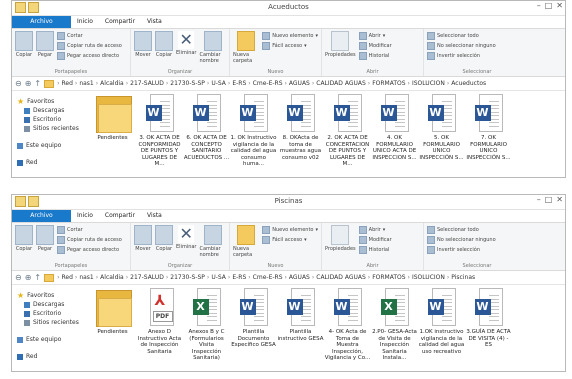  What do you see at coordinates (549, 199) in the screenshot?
I see `maximize-icon: □` at bounding box center [549, 199].